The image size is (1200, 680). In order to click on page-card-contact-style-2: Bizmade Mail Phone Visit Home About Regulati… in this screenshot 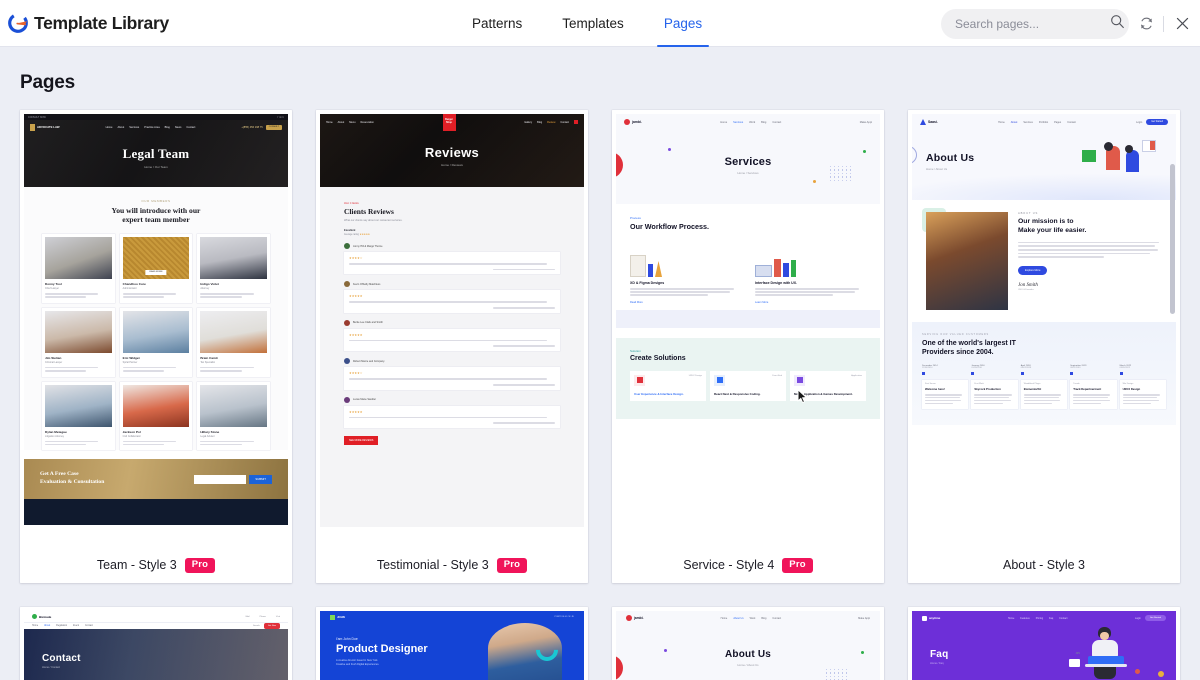, I will do `click(156, 643)`.